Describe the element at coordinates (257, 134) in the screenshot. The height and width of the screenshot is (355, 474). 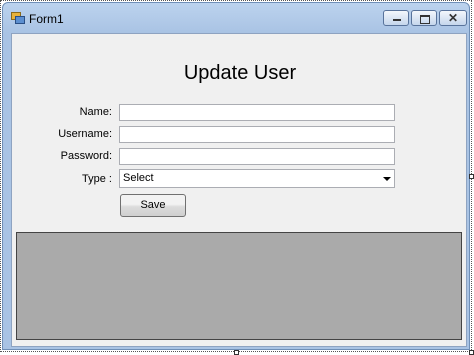
I see `username-field` at that location.